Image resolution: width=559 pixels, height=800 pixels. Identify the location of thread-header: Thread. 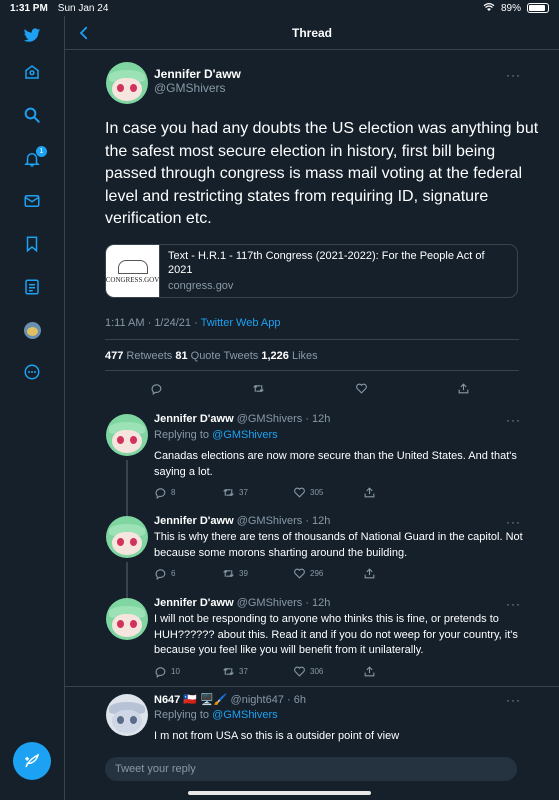
(312, 33).